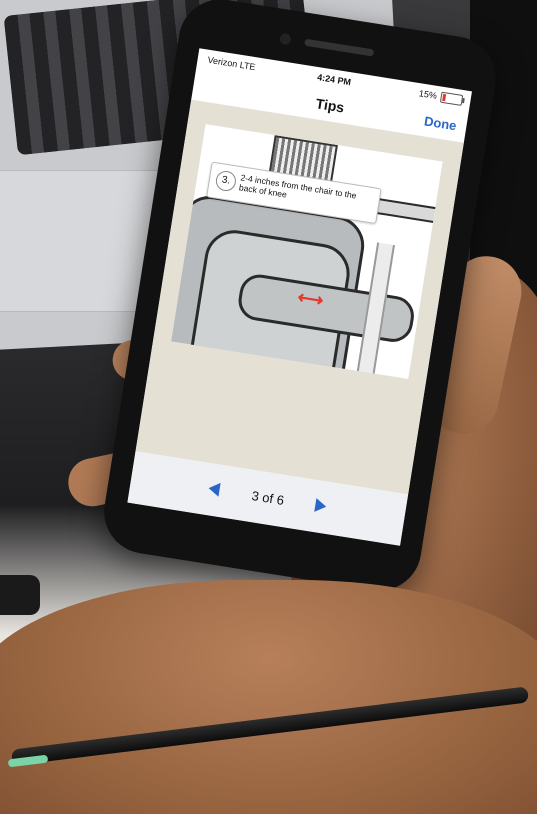  What do you see at coordinates (226, 181) in the screenshot?
I see `step-number: 3.` at bounding box center [226, 181].